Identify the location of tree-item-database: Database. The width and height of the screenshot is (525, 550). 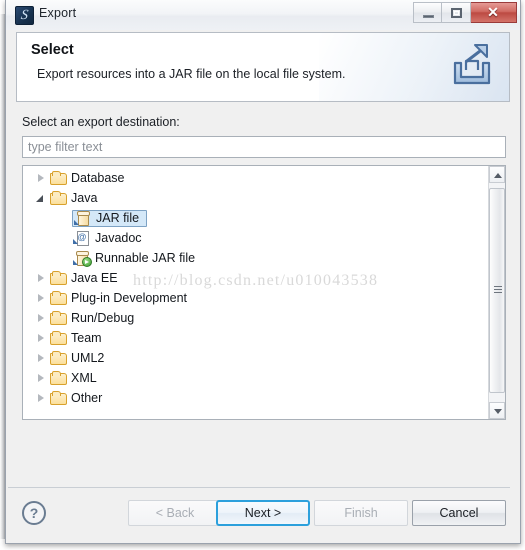
(255, 178).